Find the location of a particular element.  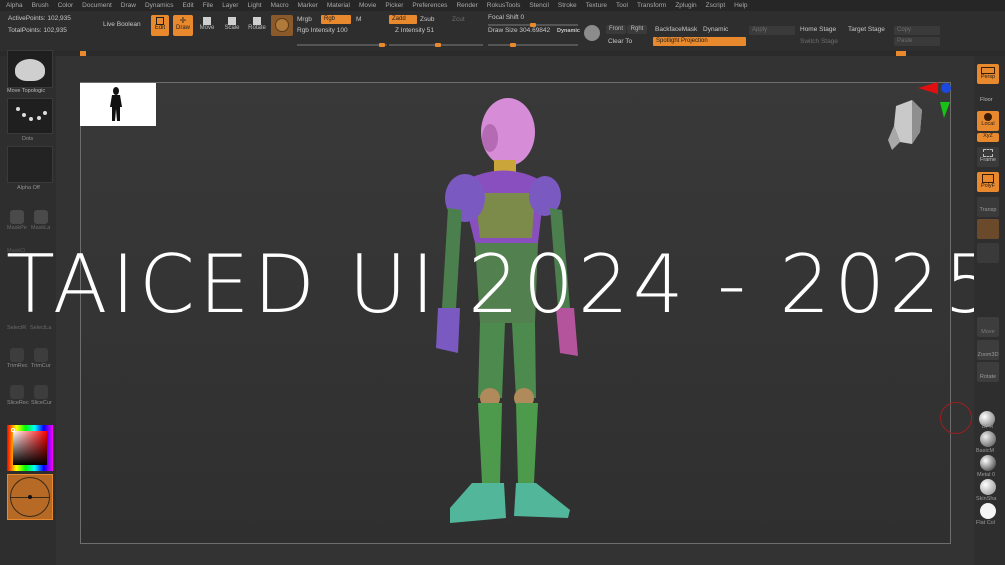

basic-material-icon is located at coordinates (988, 439).